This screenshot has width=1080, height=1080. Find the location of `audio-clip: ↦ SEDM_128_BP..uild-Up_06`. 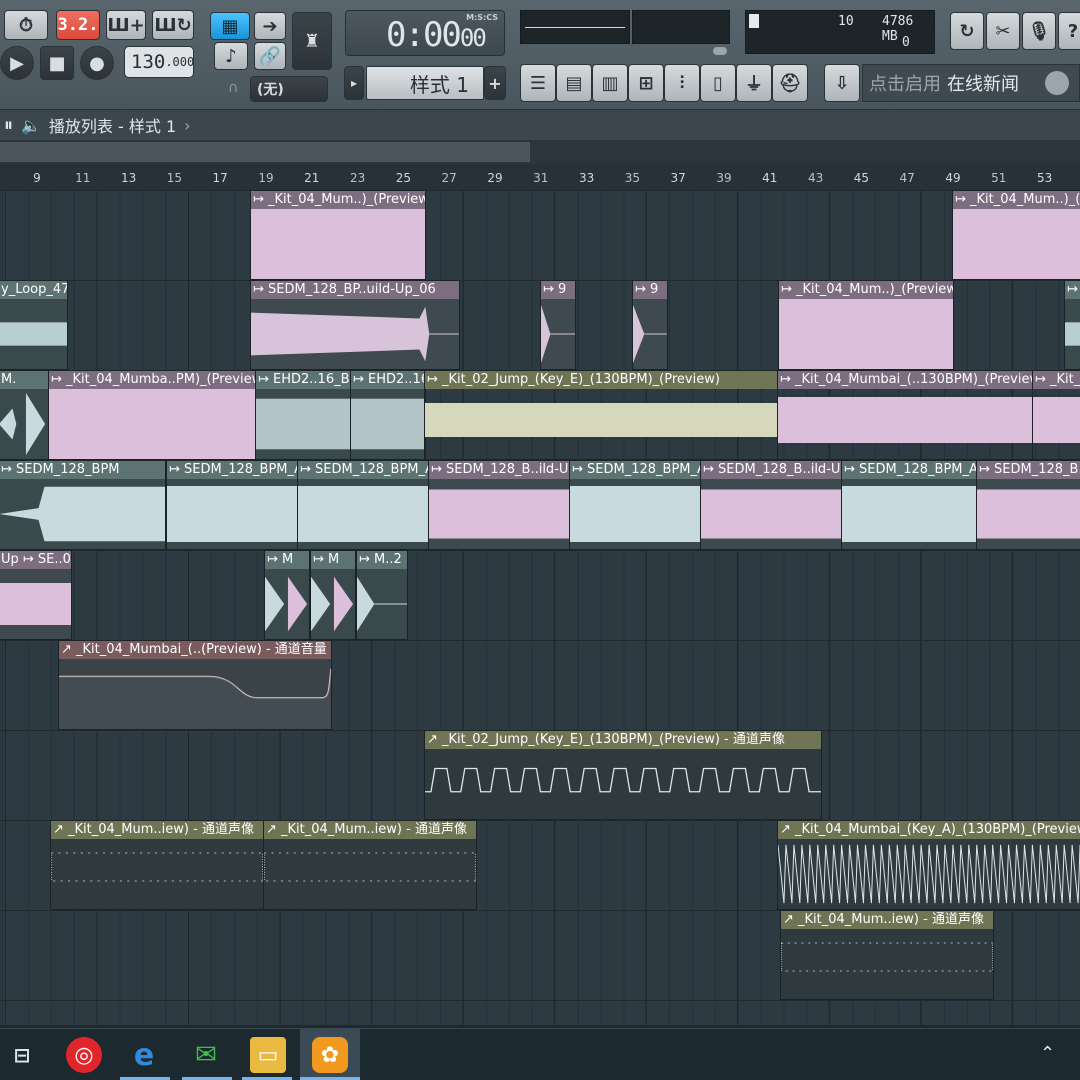

audio-clip: ↦ SEDM_128_BP..uild-Up_06 is located at coordinates (355, 325).